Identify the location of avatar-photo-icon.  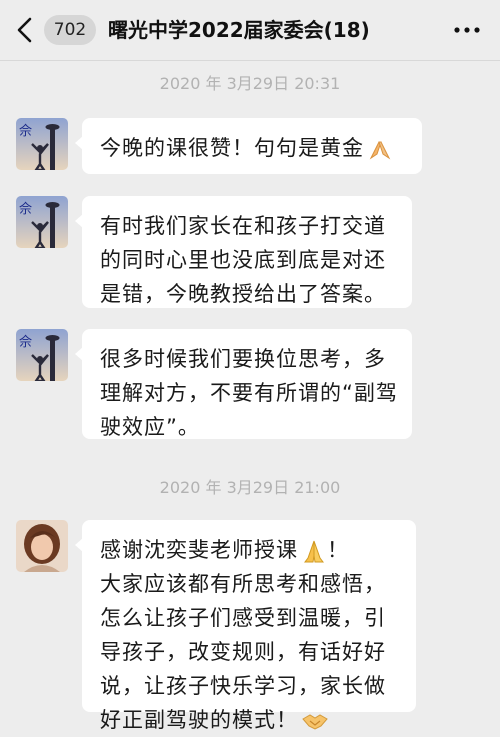
(42, 546).